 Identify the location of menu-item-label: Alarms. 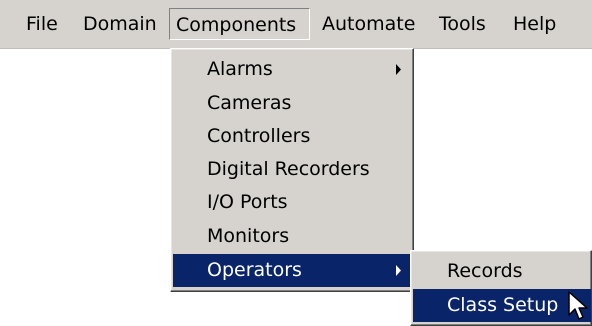
(240, 69).